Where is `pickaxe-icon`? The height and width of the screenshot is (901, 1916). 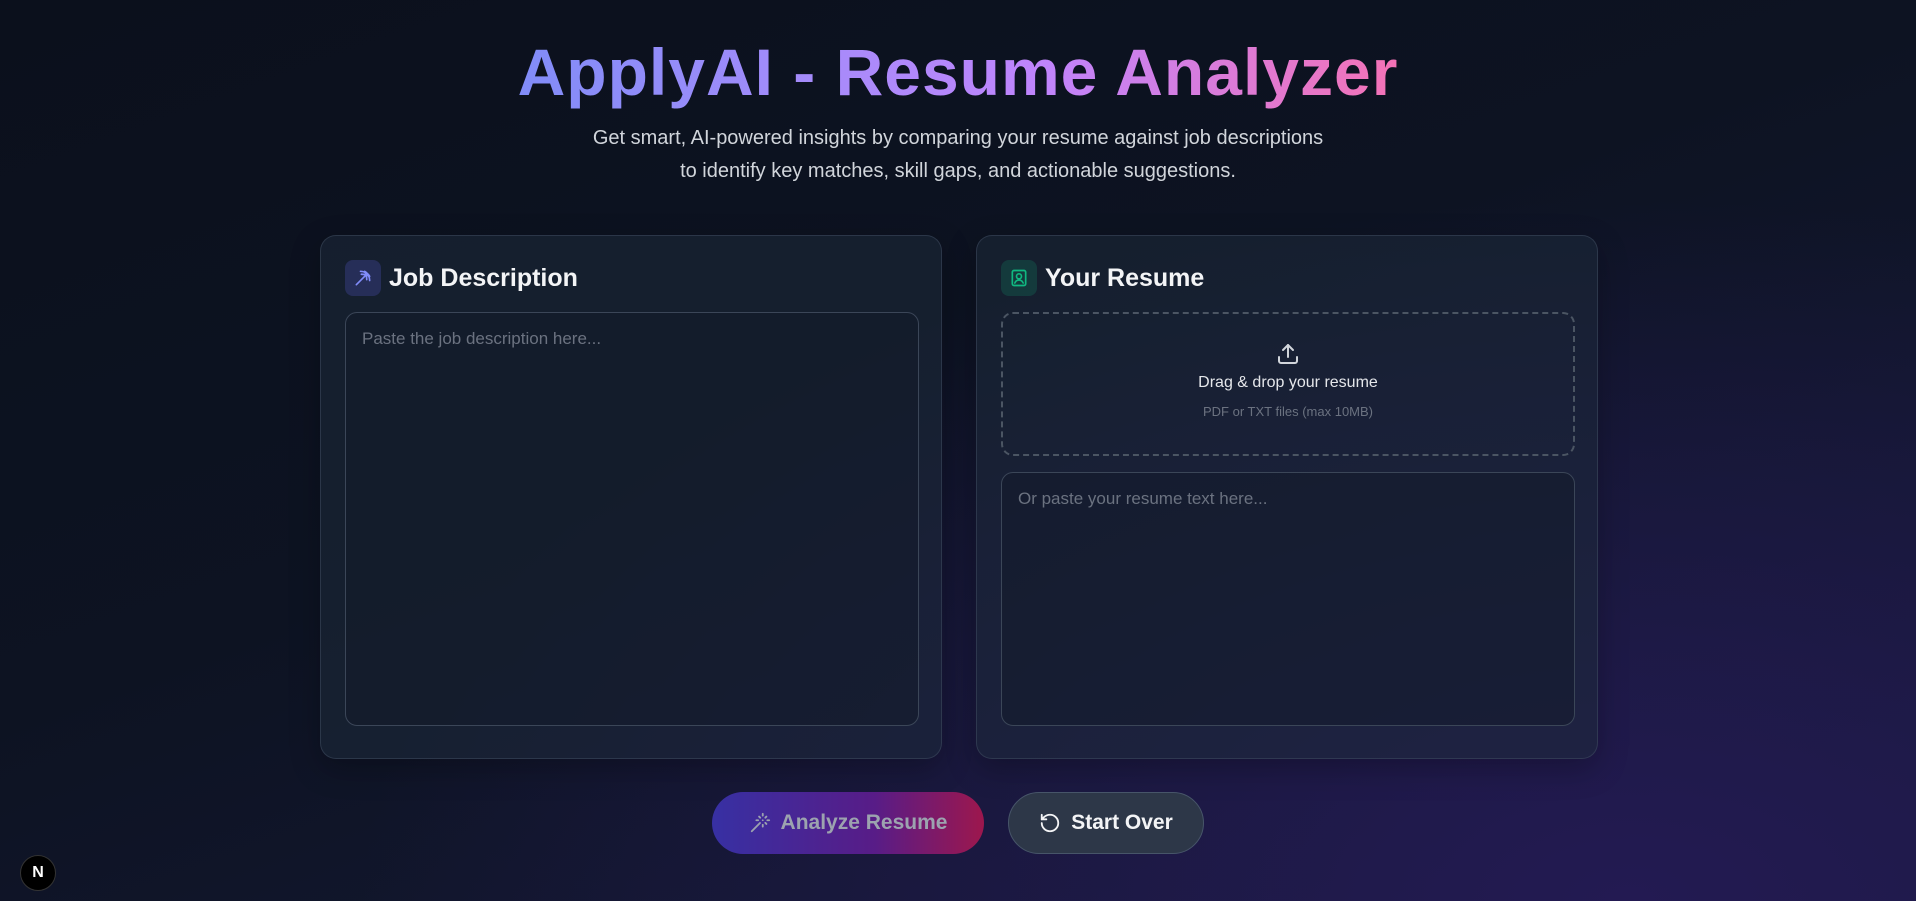
pickaxe-icon is located at coordinates (363, 278).